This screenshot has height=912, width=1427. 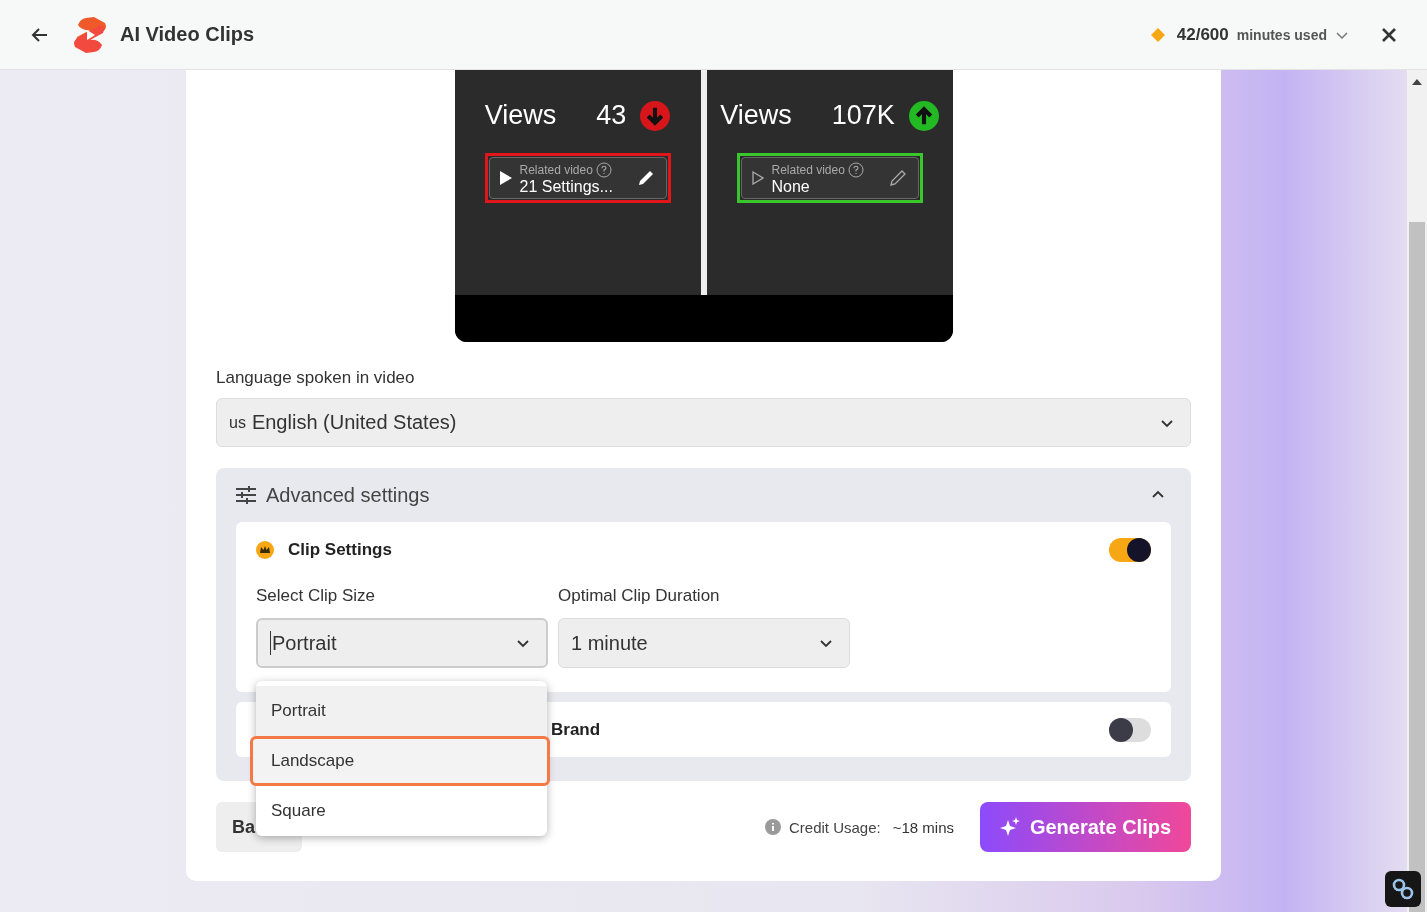 What do you see at coordinates (639, 596) in the screenshot?
I see `field-label: Optimal Clip Duration` at bounding box center [639, 596].